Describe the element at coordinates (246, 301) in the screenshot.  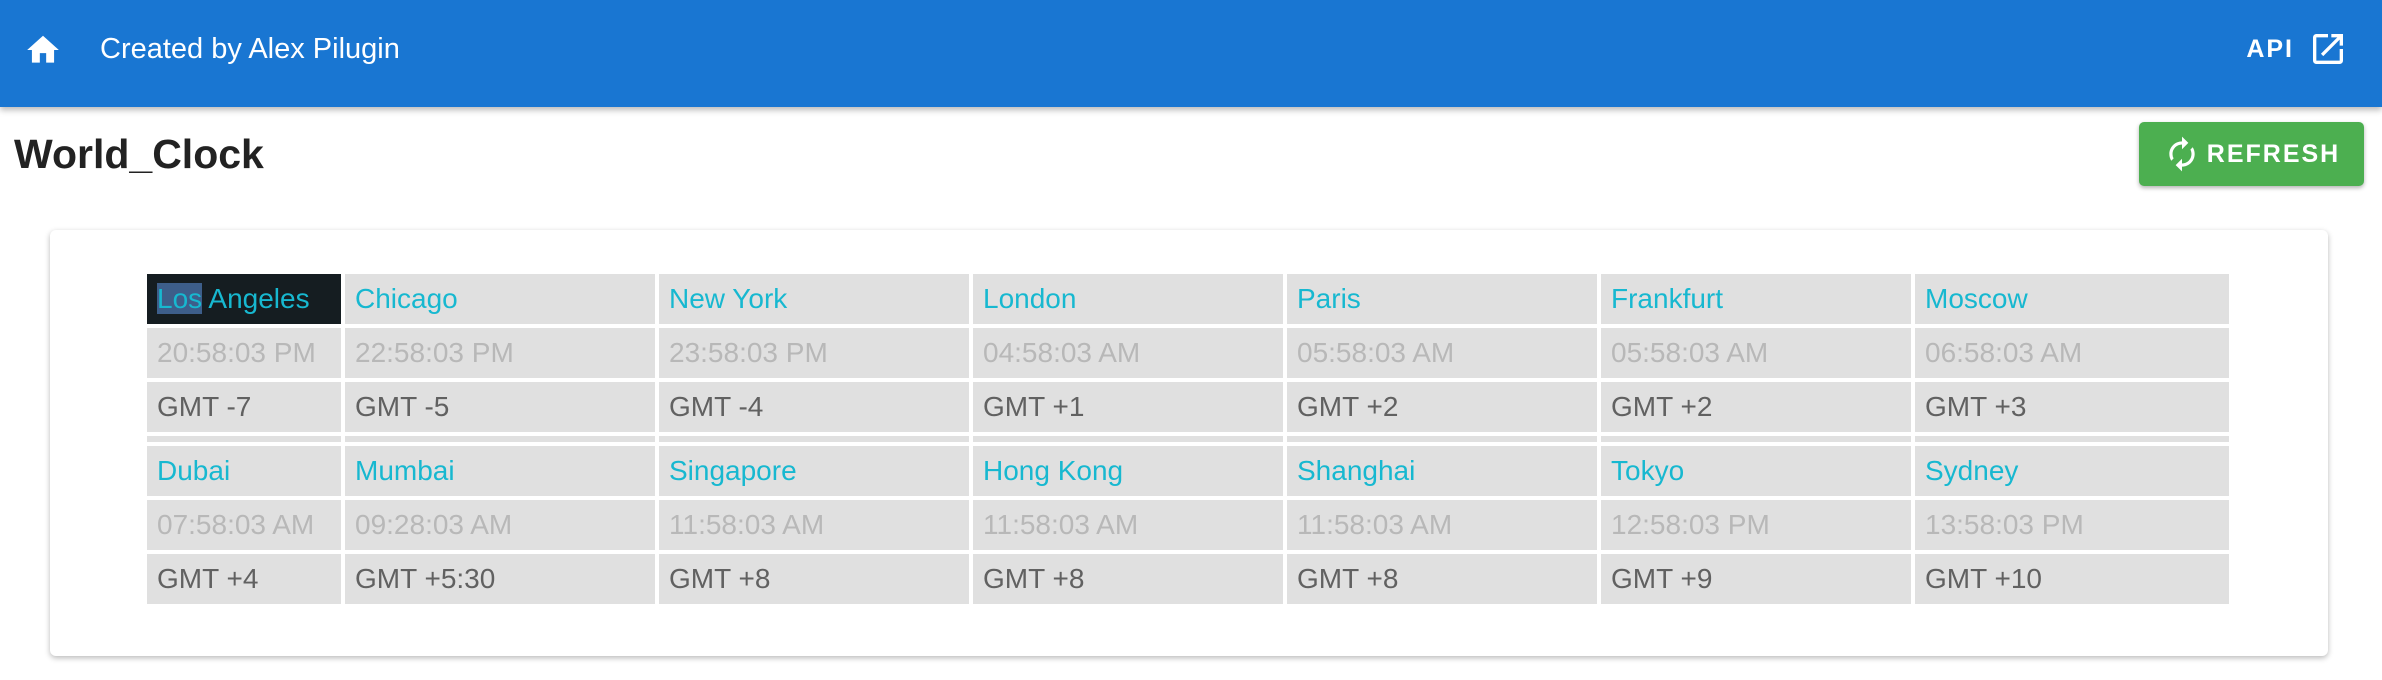
I see `clock-city: Los Angeles` at that location.